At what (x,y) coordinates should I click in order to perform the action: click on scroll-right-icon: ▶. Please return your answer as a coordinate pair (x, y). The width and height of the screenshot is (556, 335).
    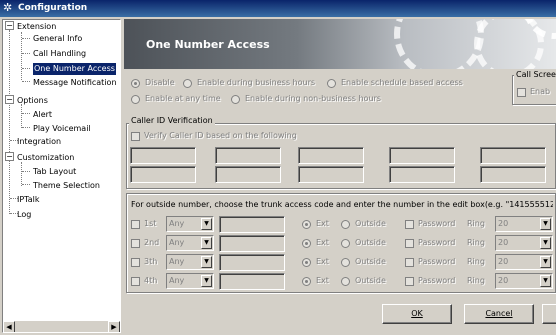
    Looking at the image, I should click on (114, 326).